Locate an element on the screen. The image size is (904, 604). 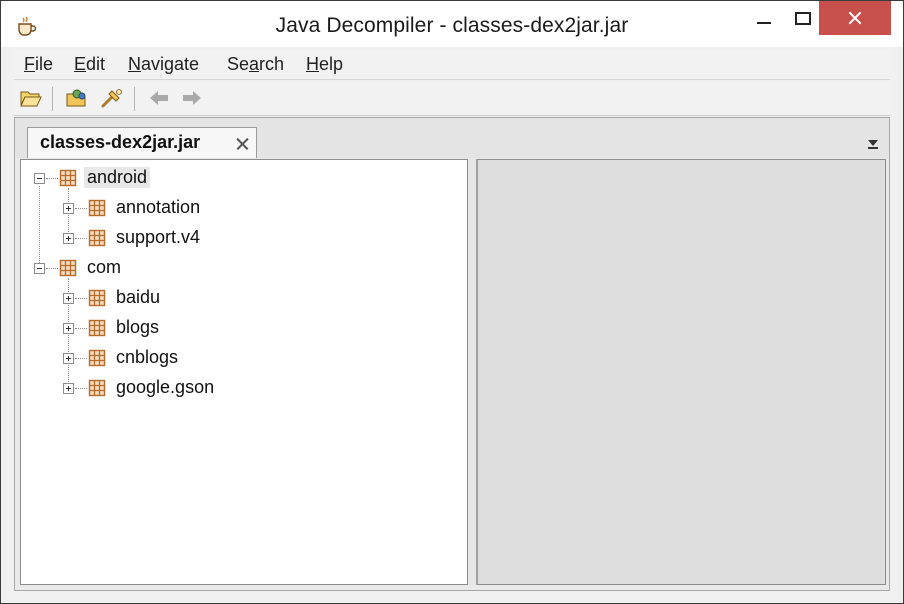
menu-file: File is located at coordinates (38, 64).